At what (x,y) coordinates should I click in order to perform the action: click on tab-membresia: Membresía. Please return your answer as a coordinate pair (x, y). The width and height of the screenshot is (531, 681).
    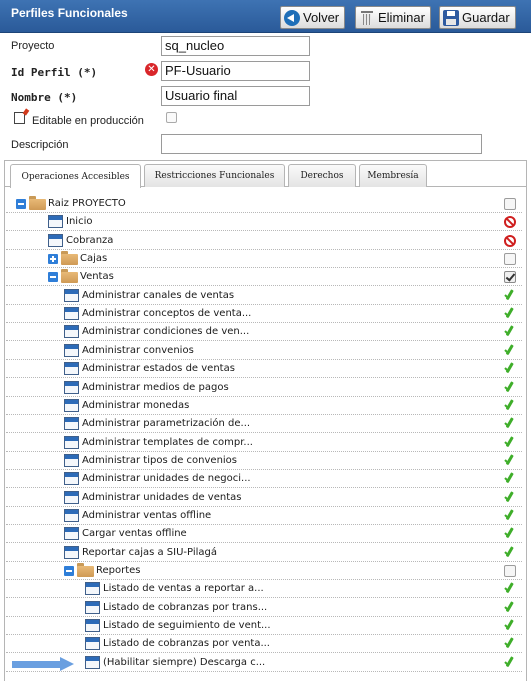
    Looking at the image, I should click on (393, 175).